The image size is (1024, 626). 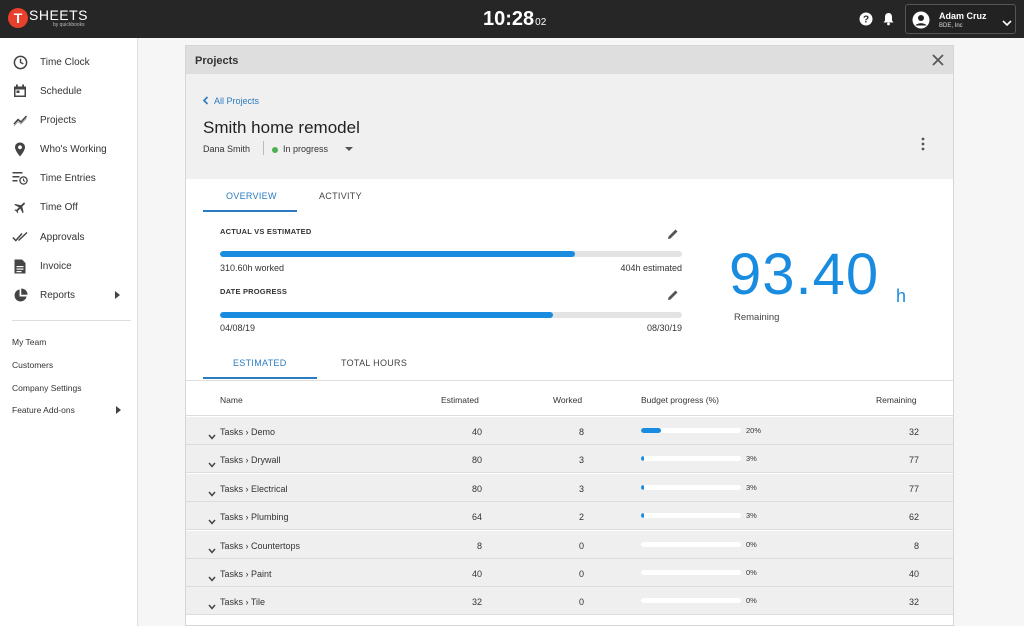 I want to click on budget-progress-percent: 3%, so click(x=751, y=516).